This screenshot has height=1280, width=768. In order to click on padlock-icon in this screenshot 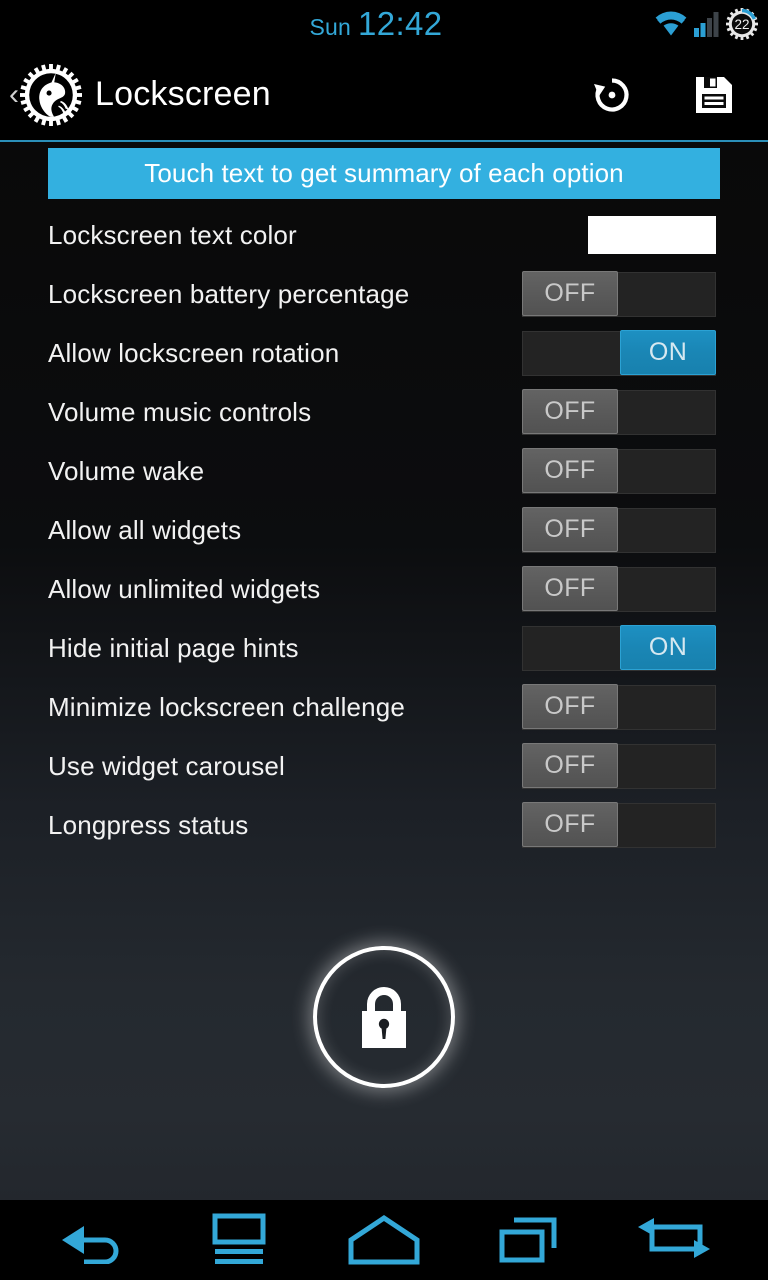, I will do `click(384, 1017)`.